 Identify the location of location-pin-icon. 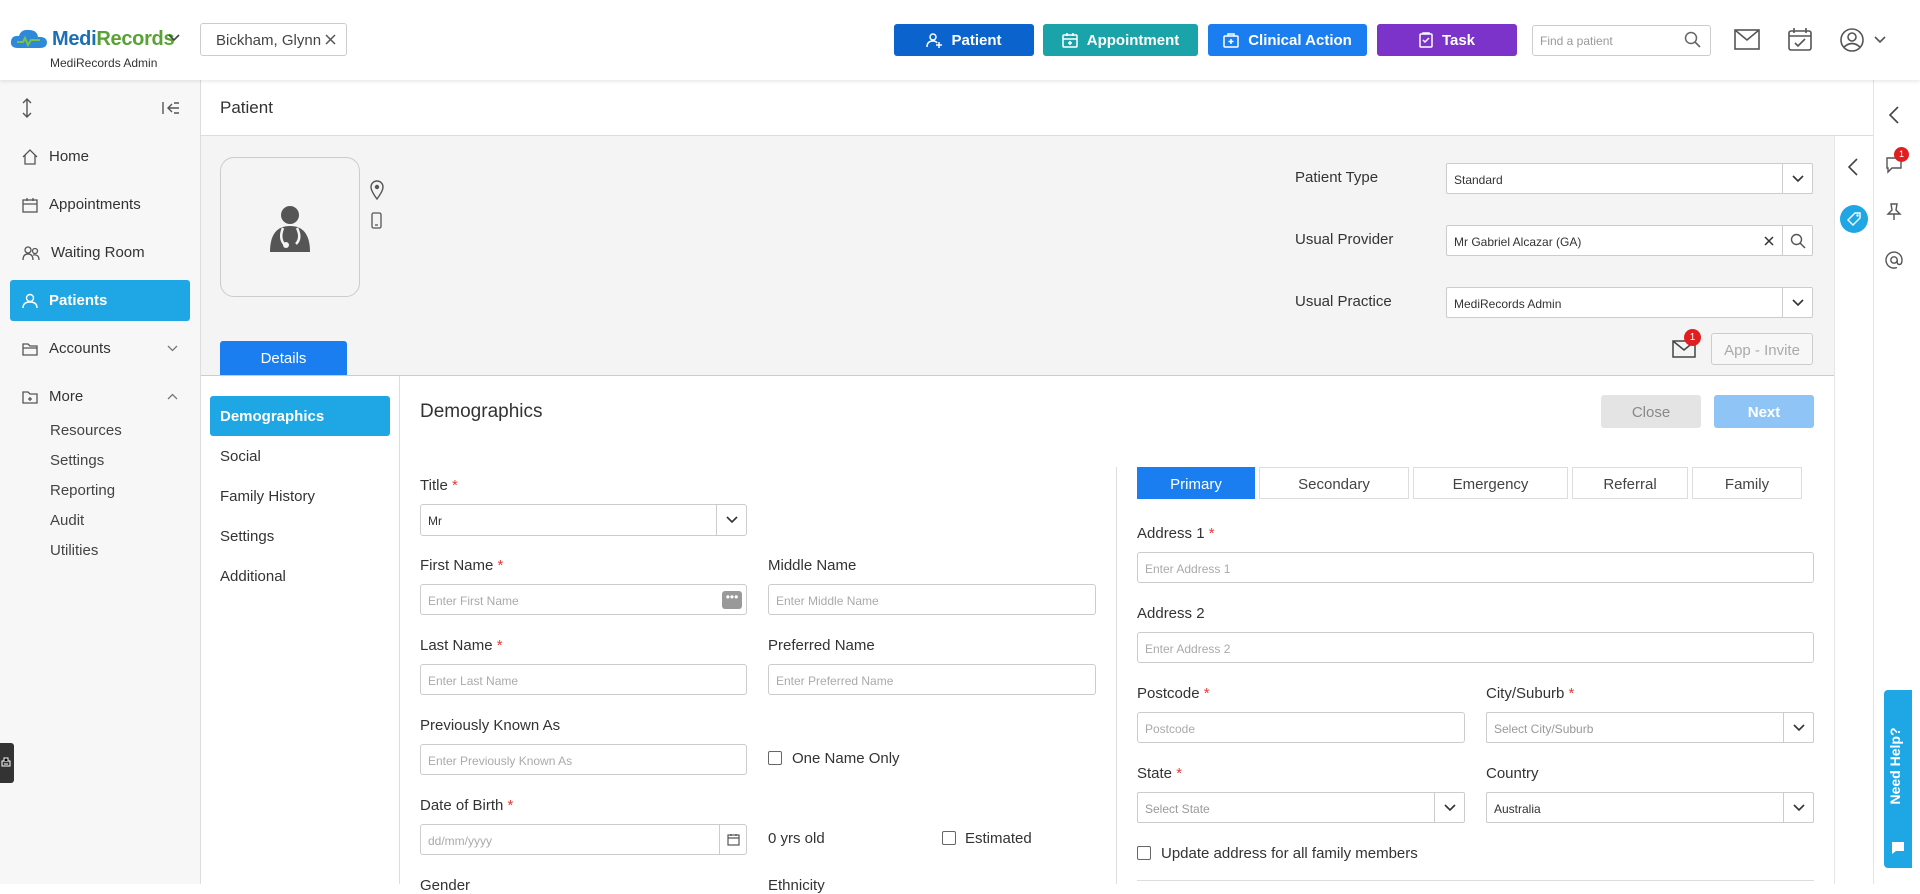
(377, 190).